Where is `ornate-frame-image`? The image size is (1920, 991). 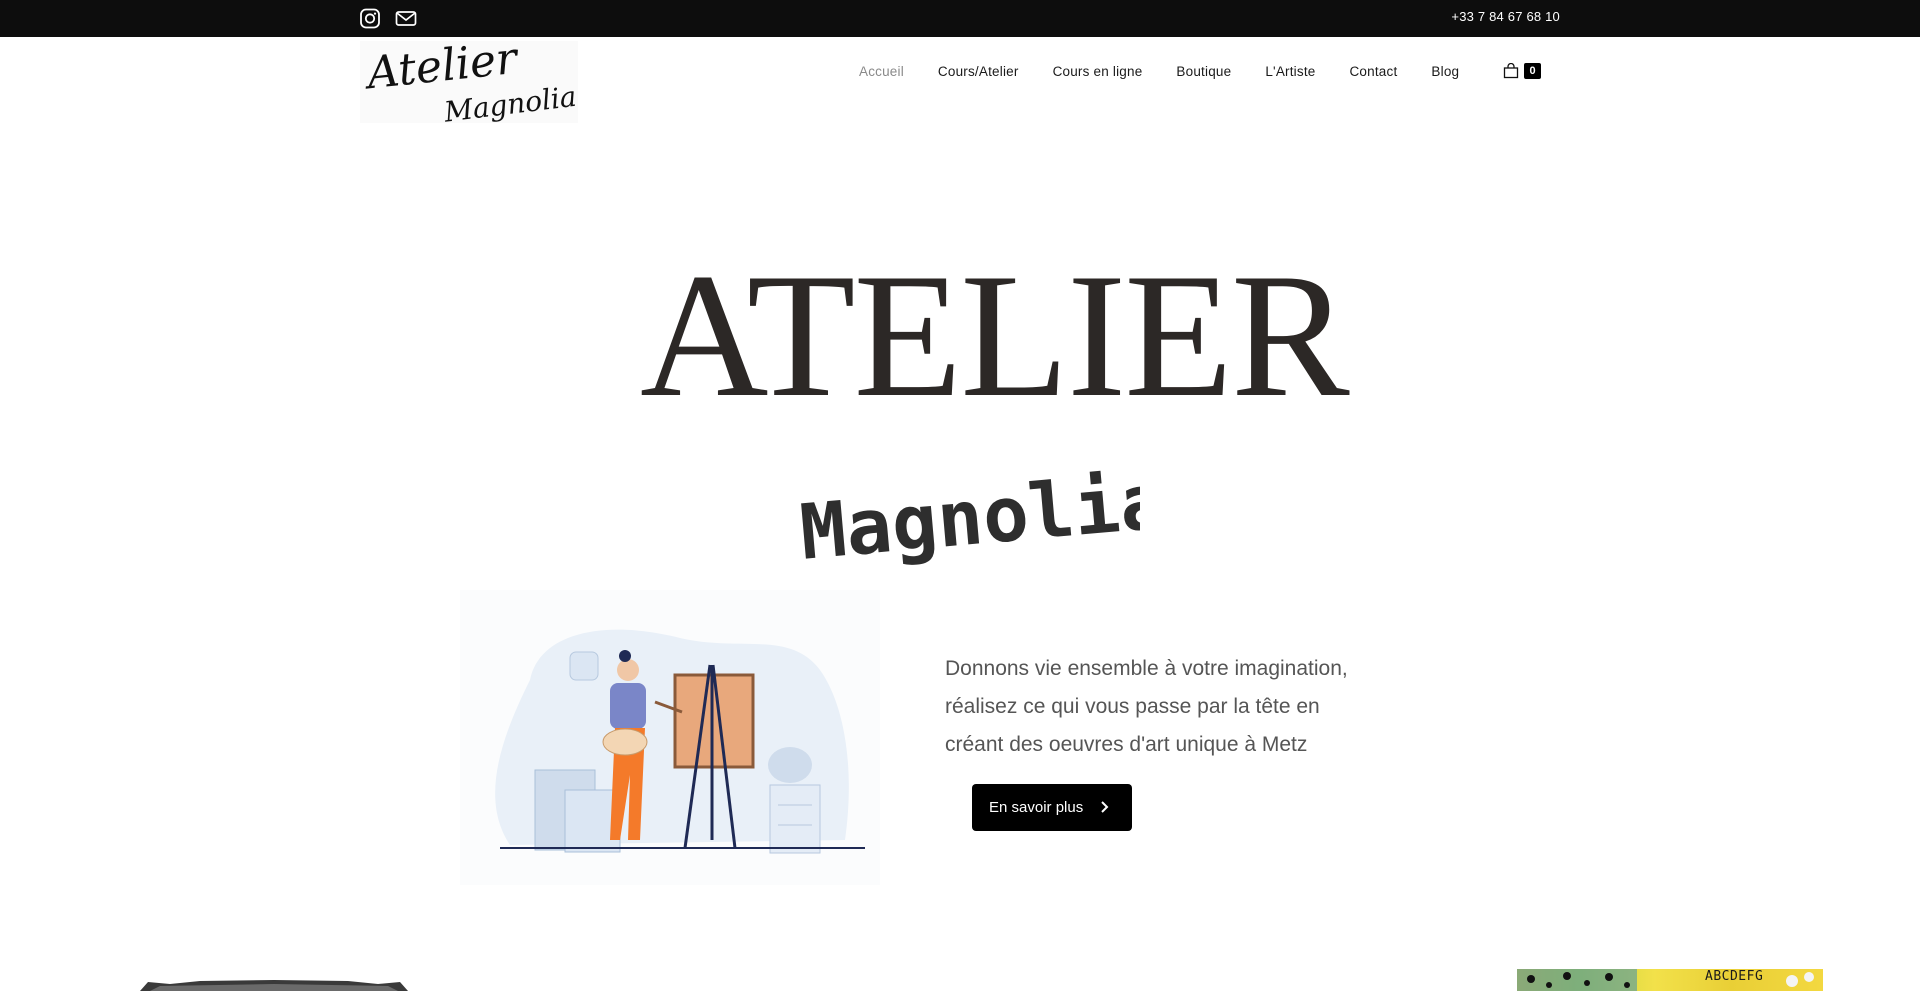 ornate-frame-image is located at coordinates (274, 984).